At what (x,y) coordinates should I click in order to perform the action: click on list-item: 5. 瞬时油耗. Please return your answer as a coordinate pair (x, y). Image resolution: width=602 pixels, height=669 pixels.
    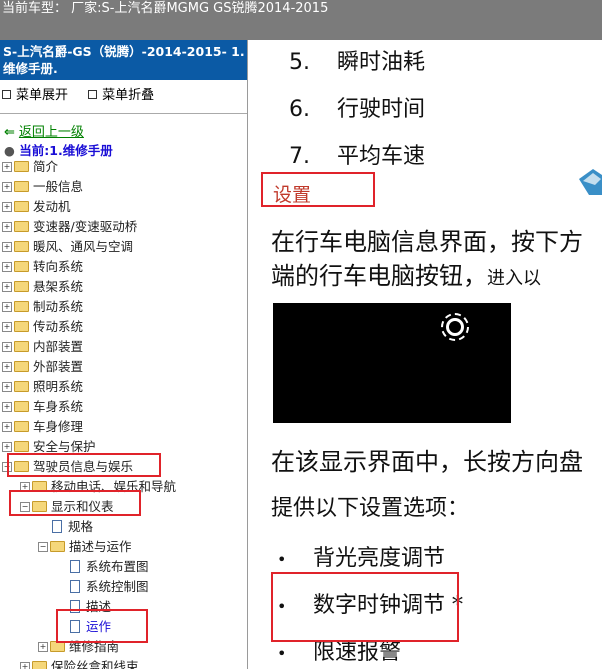
    Looking at the image, I should click on (357, 62).